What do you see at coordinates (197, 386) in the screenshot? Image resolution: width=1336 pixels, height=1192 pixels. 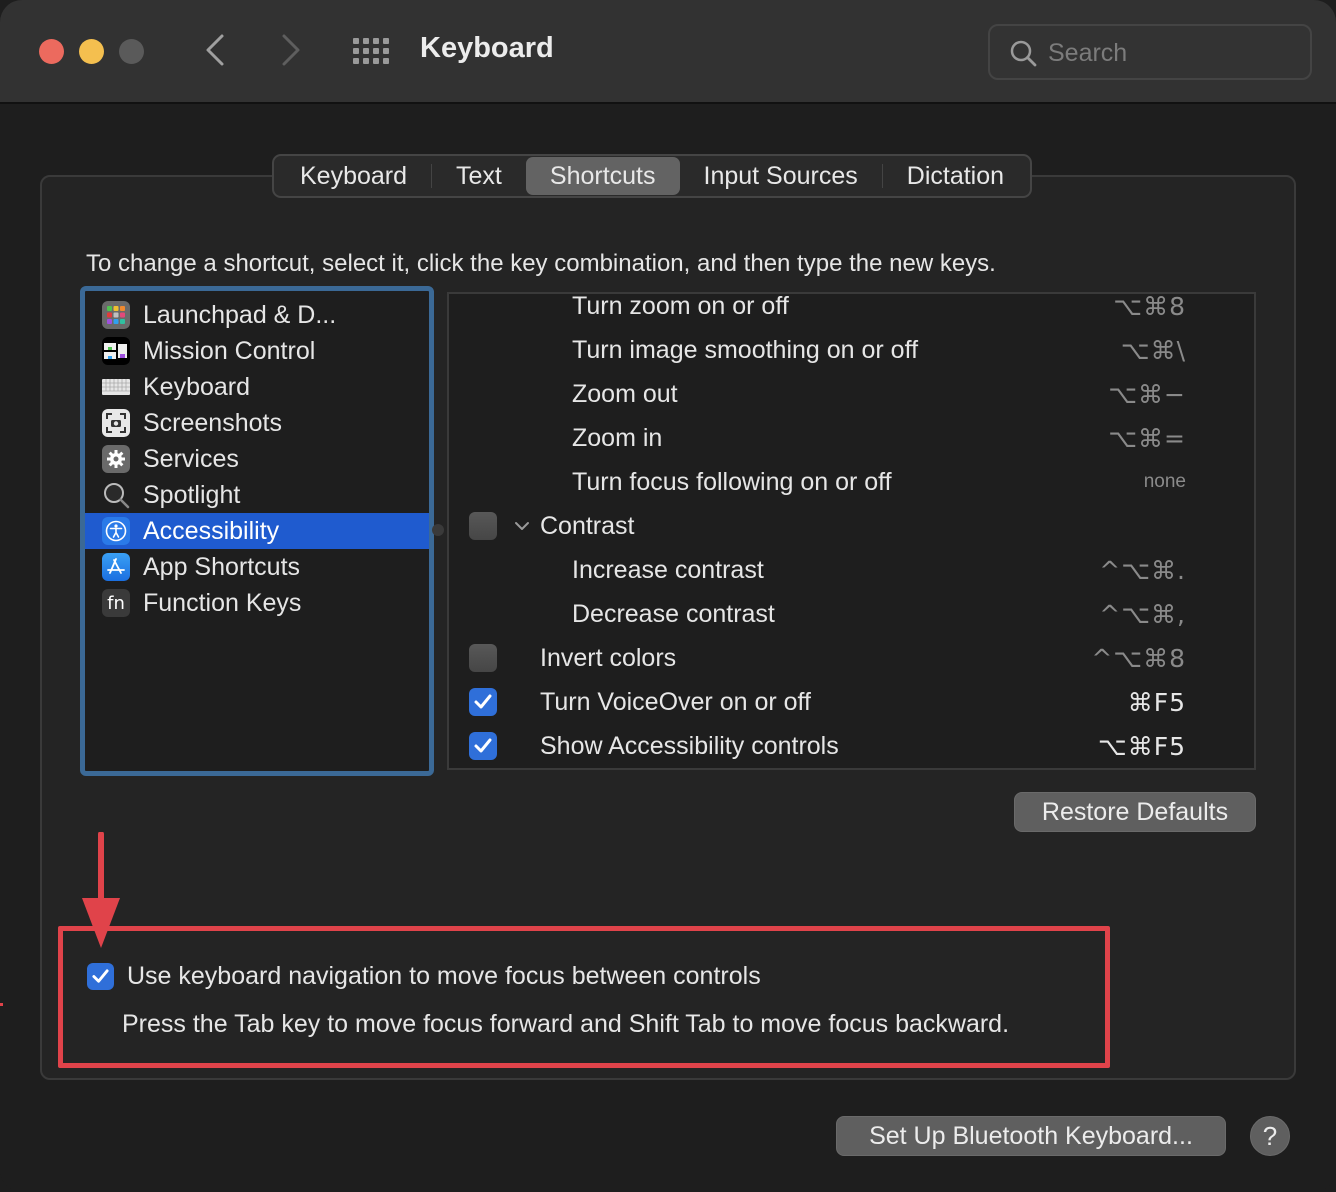 I see `category-label: Keyboard` at bounding box center [197, 386].